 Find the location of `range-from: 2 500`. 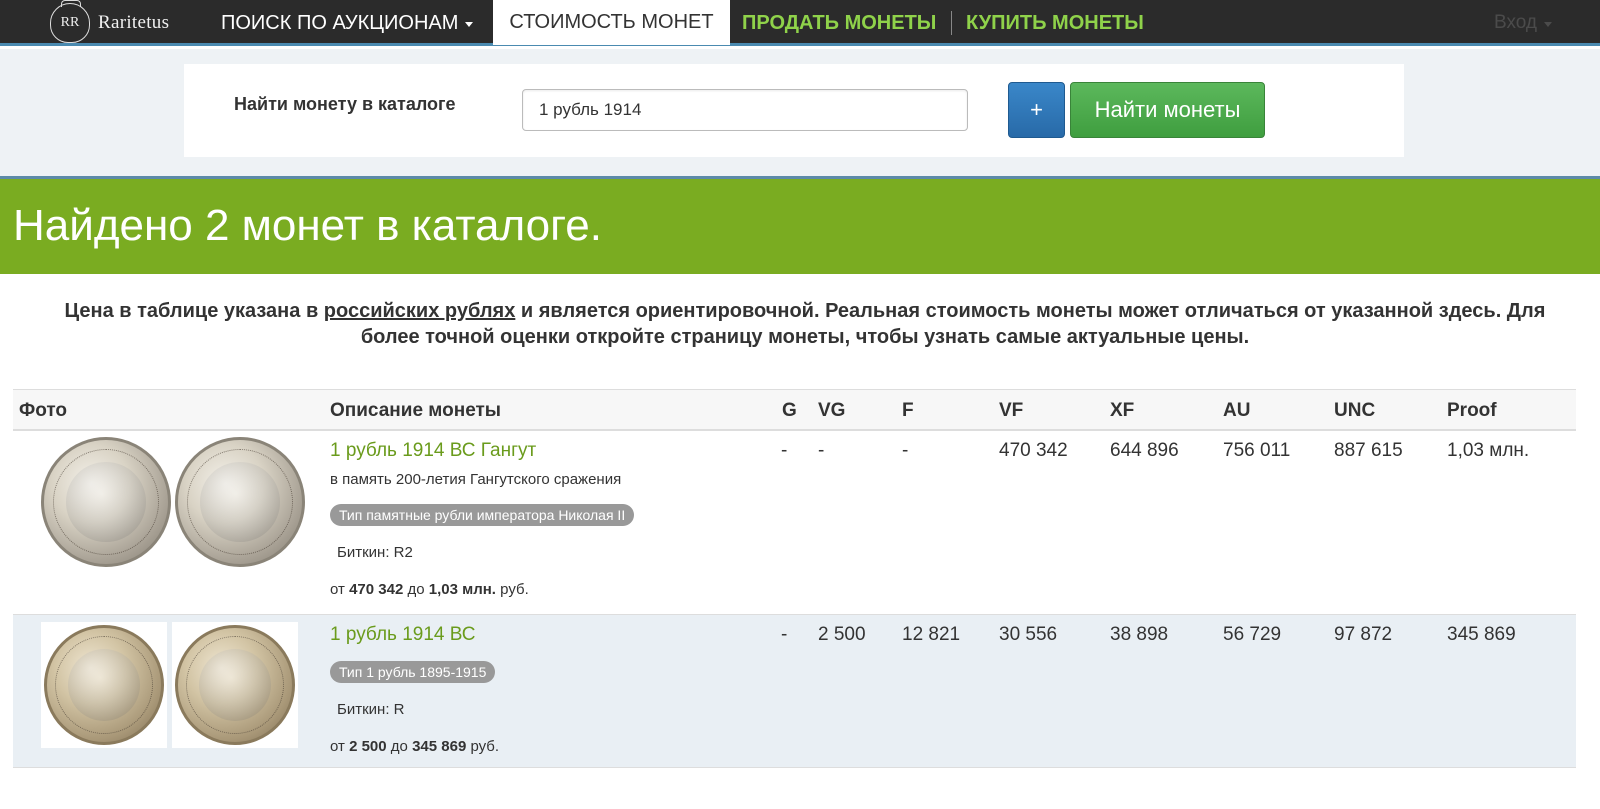

range-from: 2 500 is located at coordinates (368, 746).